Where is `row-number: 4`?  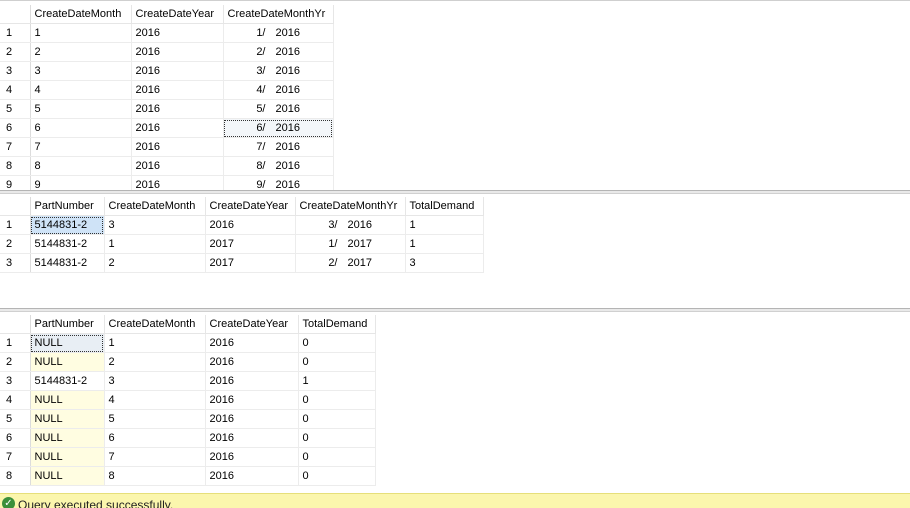 row-number: 4 is located at coordinates (15, 90).